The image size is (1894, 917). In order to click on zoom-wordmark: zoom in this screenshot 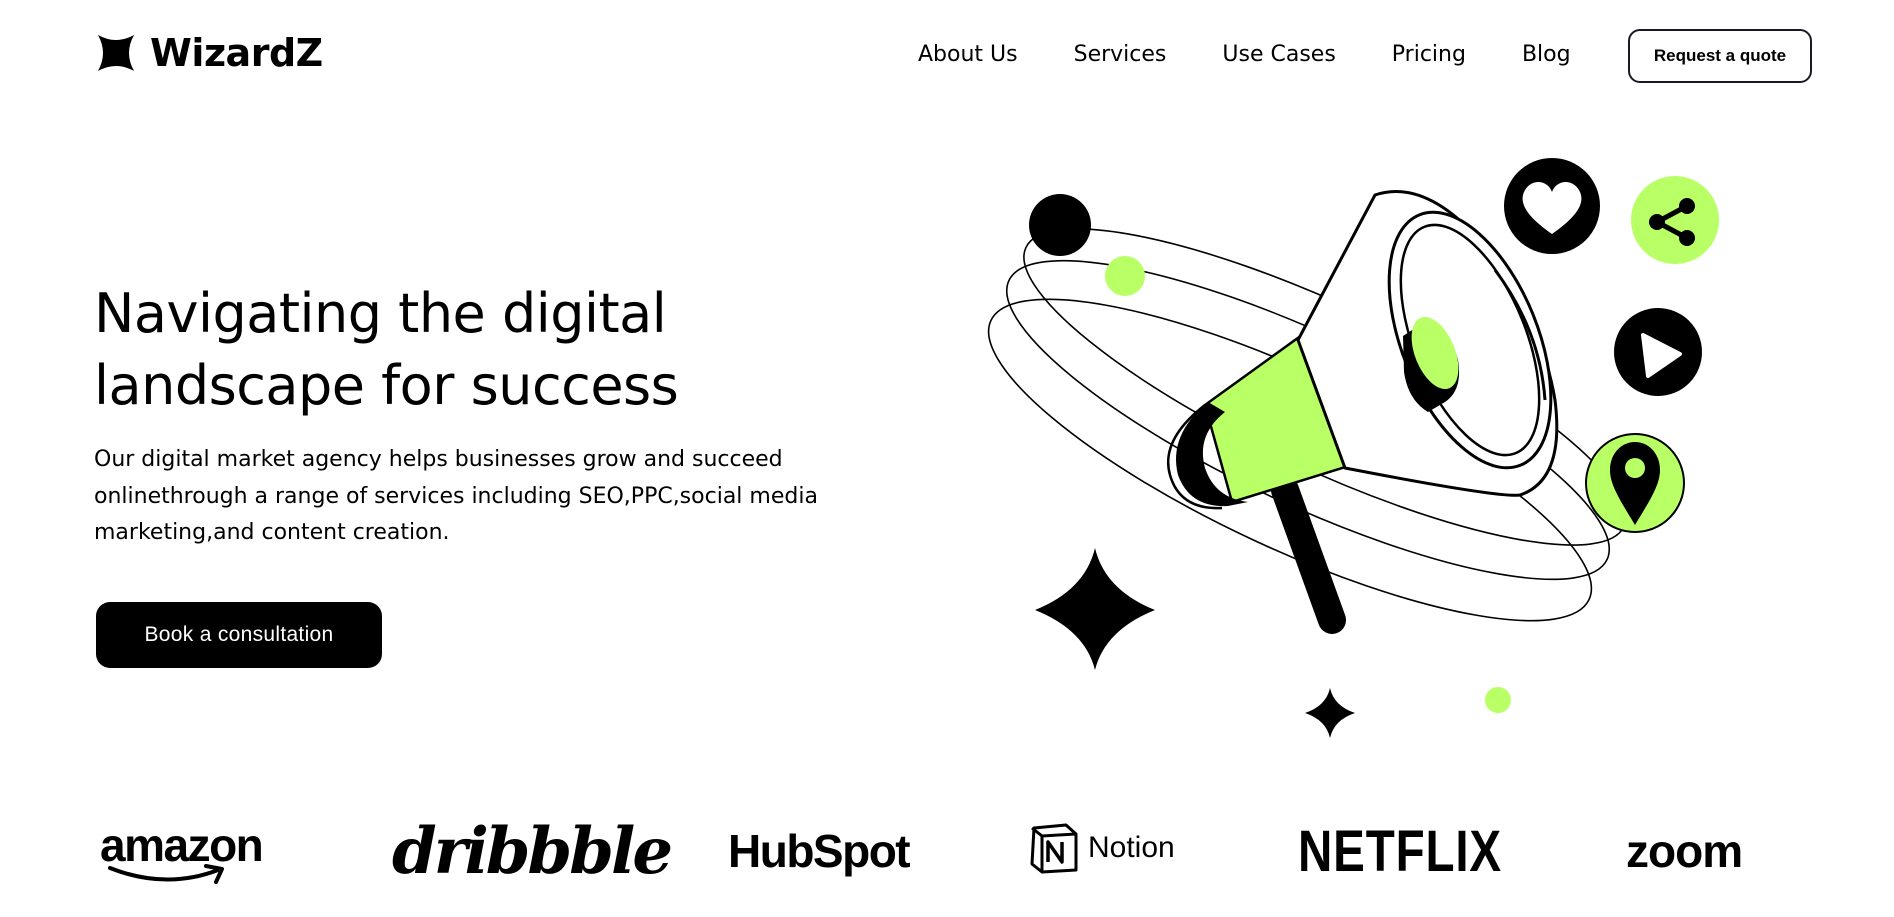, I will do `click(1684, 851)`.